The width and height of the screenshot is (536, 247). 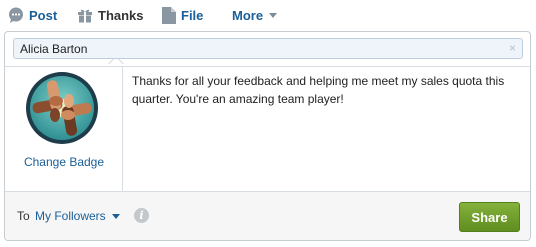 I want to click on share-button: Share, so click(x=489, y=217).